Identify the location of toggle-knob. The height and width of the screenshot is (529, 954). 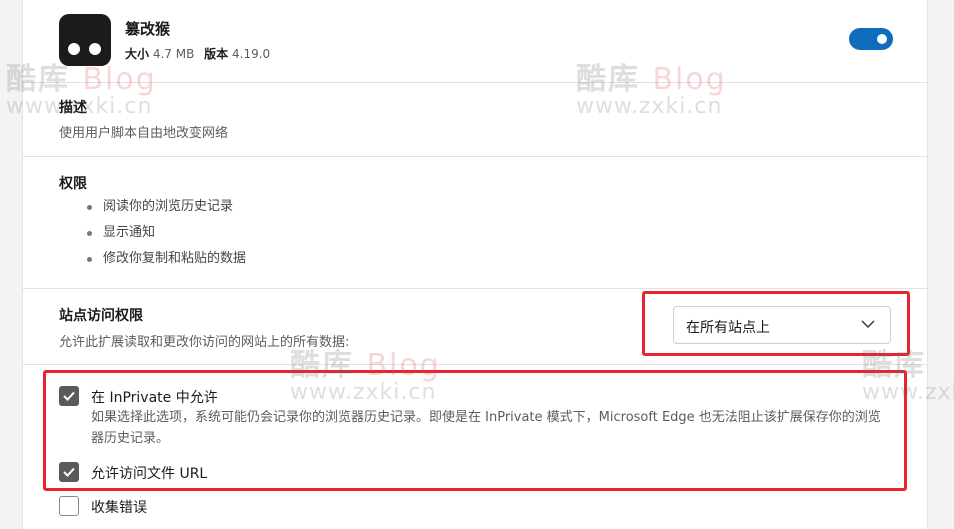
(882, 39).